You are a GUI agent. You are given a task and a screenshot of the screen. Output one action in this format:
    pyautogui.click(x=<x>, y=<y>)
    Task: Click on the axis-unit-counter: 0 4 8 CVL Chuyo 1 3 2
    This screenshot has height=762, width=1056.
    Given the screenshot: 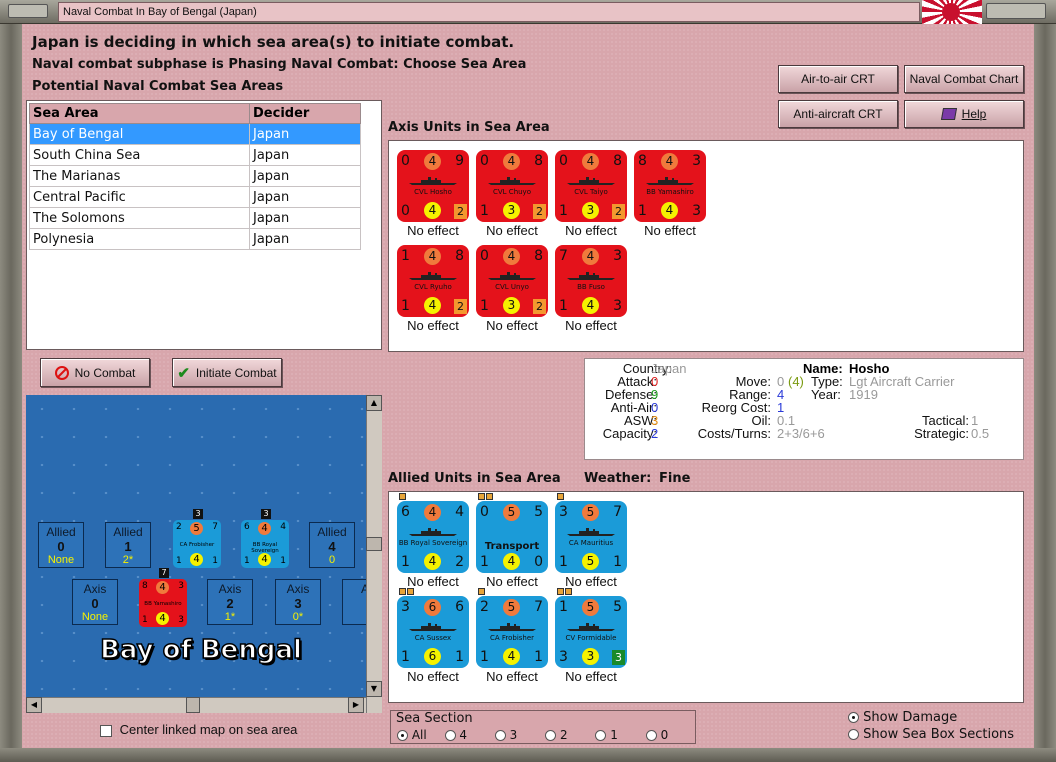 What is the action you would take?
    pyautogui.click(x=512, y=186)
    